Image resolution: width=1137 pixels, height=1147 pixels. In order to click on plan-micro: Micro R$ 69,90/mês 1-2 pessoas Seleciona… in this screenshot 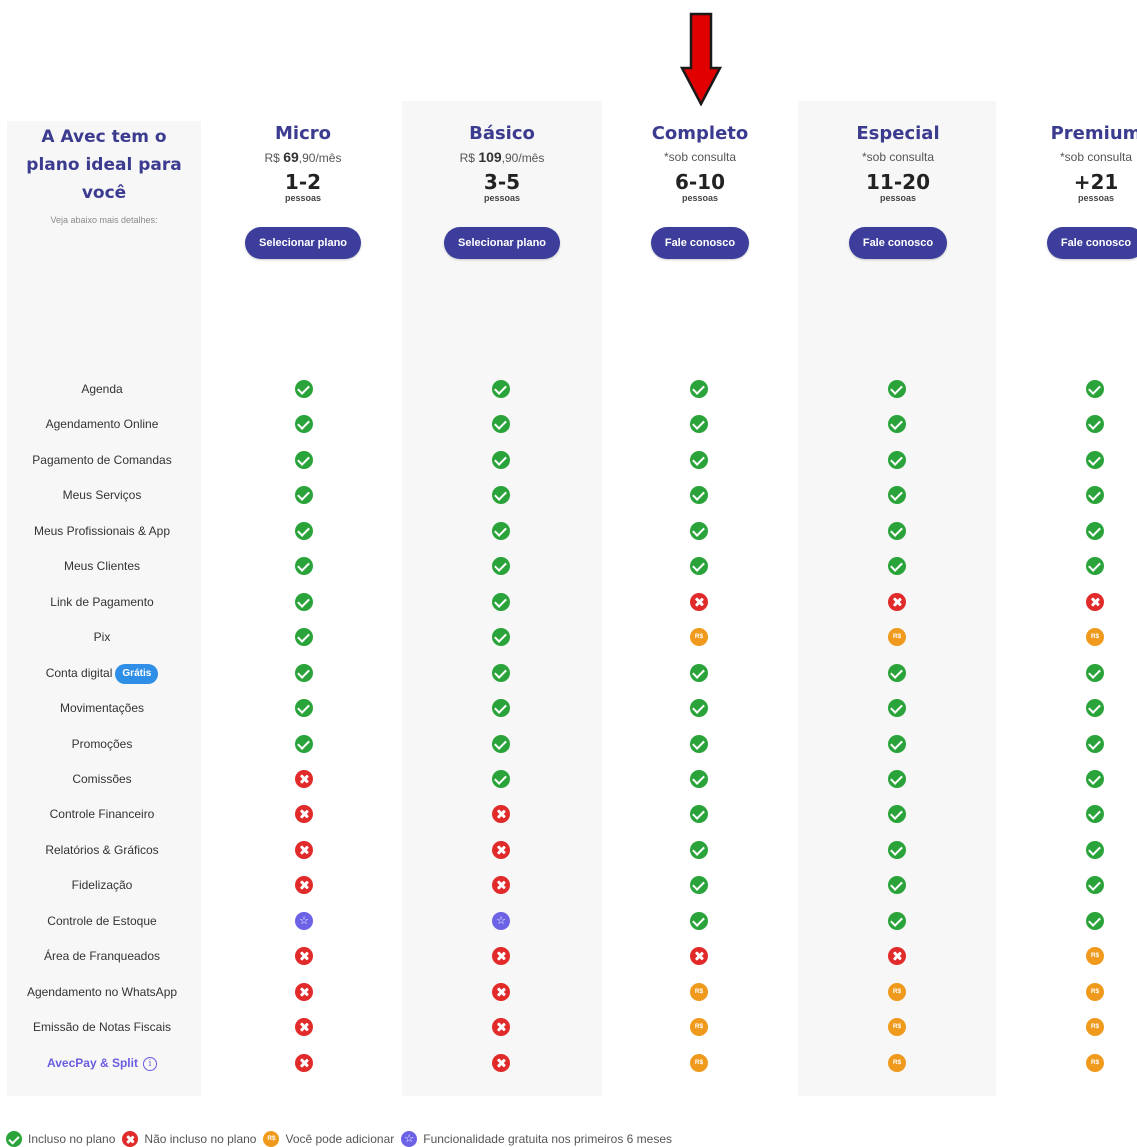, I will do `click(303, 190)`.